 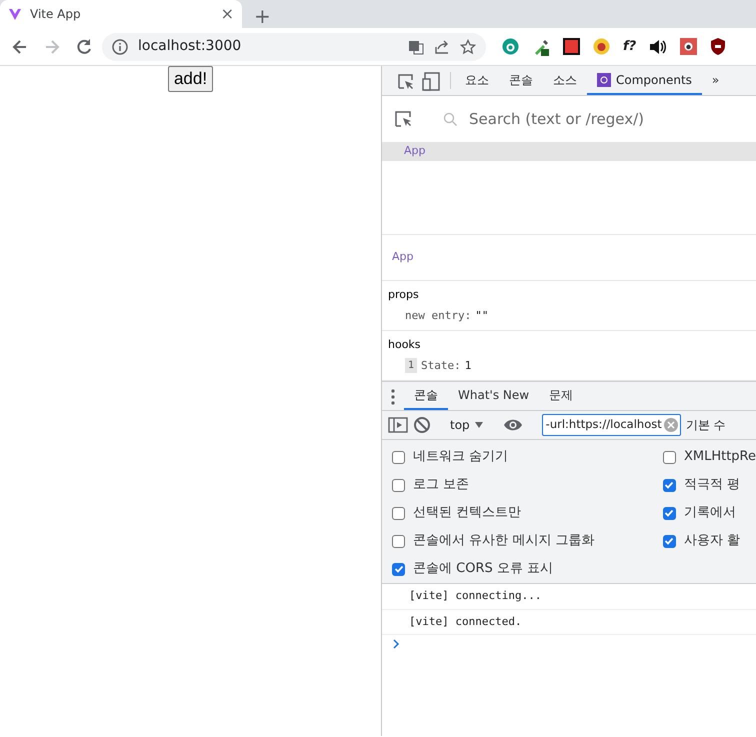 What do you see at coordinates (605, 119) in the screenshot?
I see `search-field: Search (text or /regex/)` at bounding box center [605, 119].